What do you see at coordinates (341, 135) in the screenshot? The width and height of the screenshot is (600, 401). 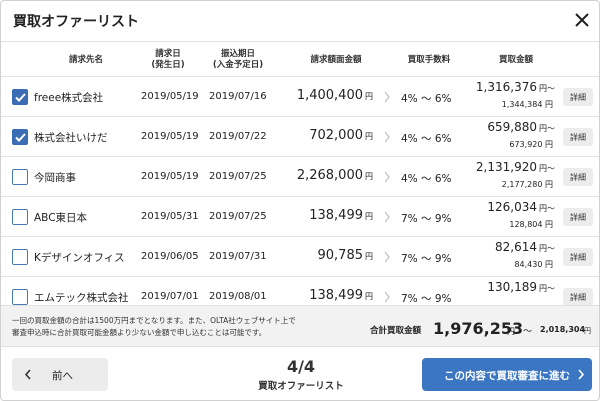 I see `invoice-amount: 702,000 円` at bounding box center [341, 135].